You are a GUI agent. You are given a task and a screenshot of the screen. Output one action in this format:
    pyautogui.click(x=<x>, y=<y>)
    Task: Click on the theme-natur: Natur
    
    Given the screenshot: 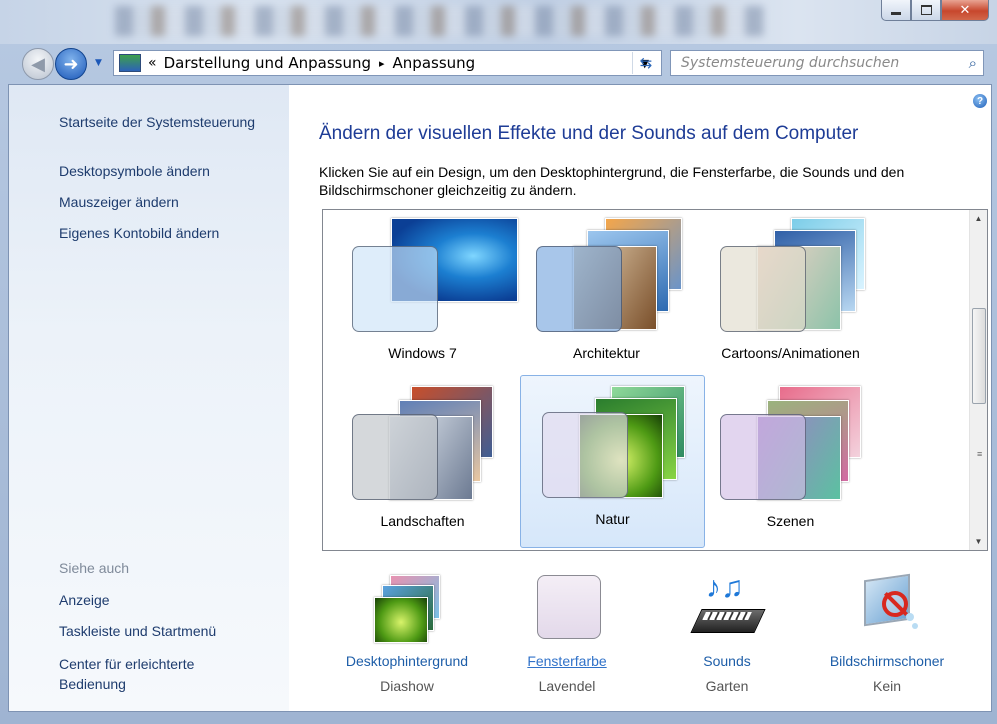 What is the action you would take?
    pyautogui.click(x=612, y=461)
    